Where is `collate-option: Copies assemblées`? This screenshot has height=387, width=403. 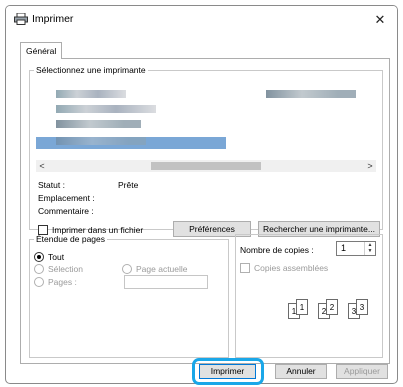
collate-option: Copies assemblées is located at coordinates (284, 268).